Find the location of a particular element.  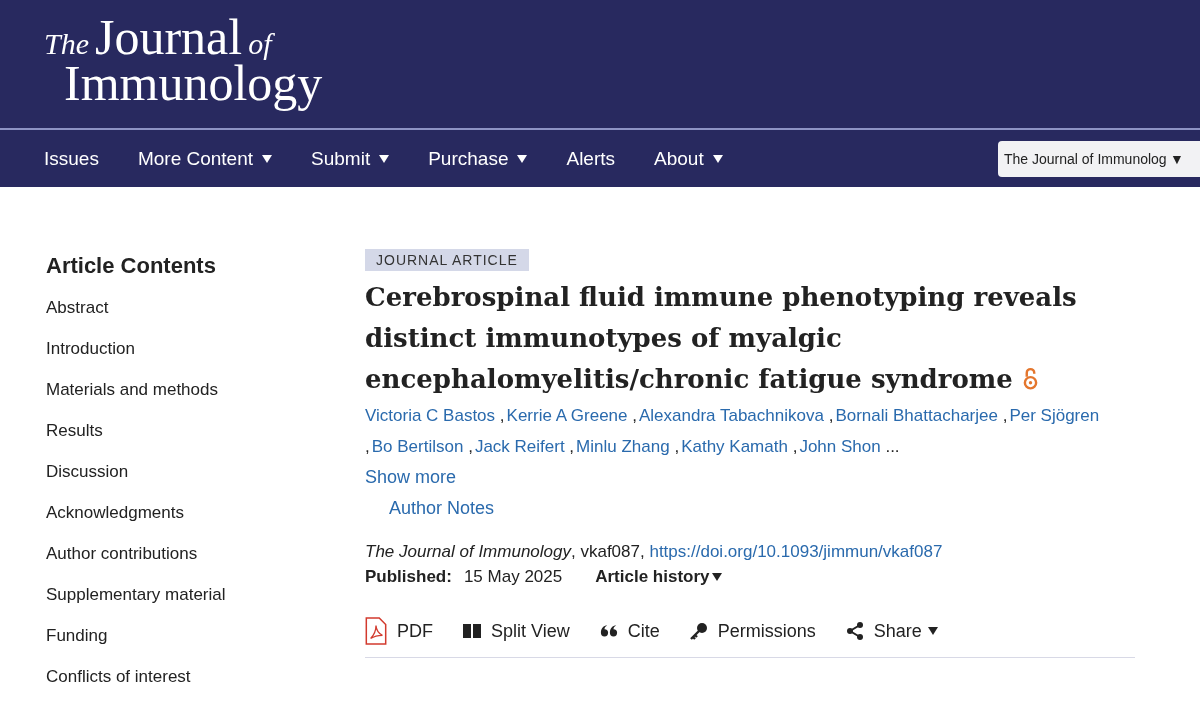

article-history-button: Article history is located at coordinates (658, 577).